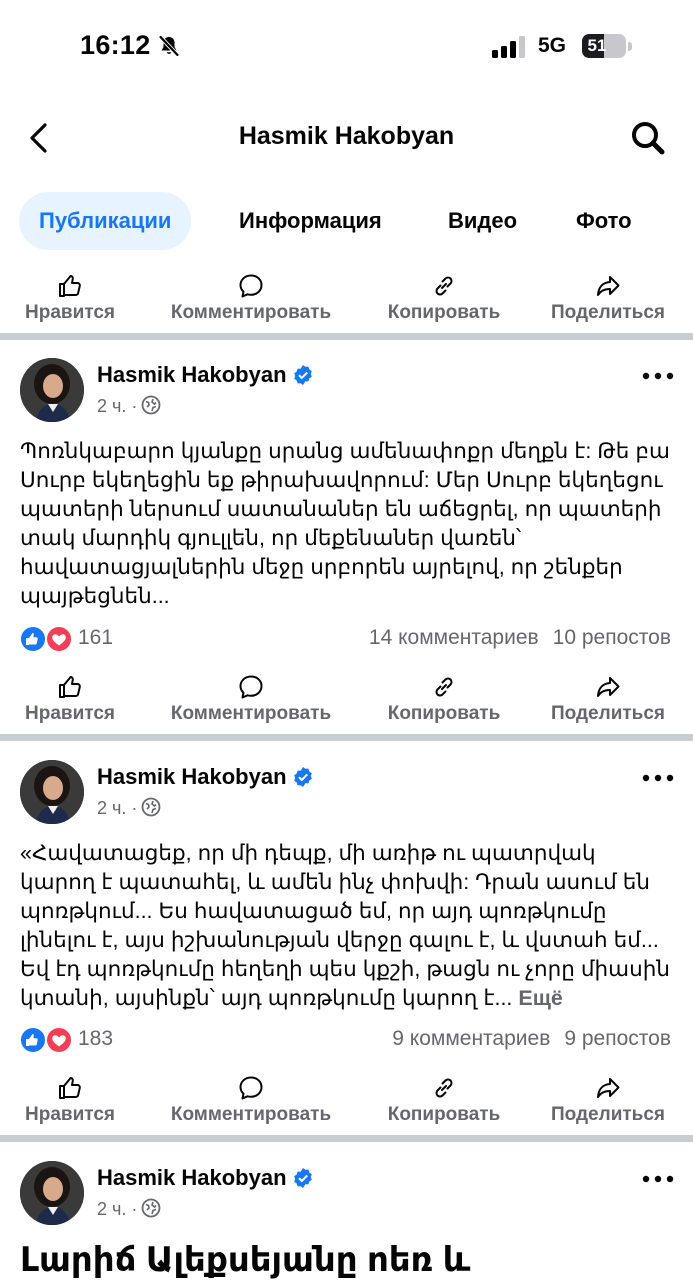 The width and height of the screenshot is (693, 1280). I want to click on see-more-link: Ещё, so click(540, 998).